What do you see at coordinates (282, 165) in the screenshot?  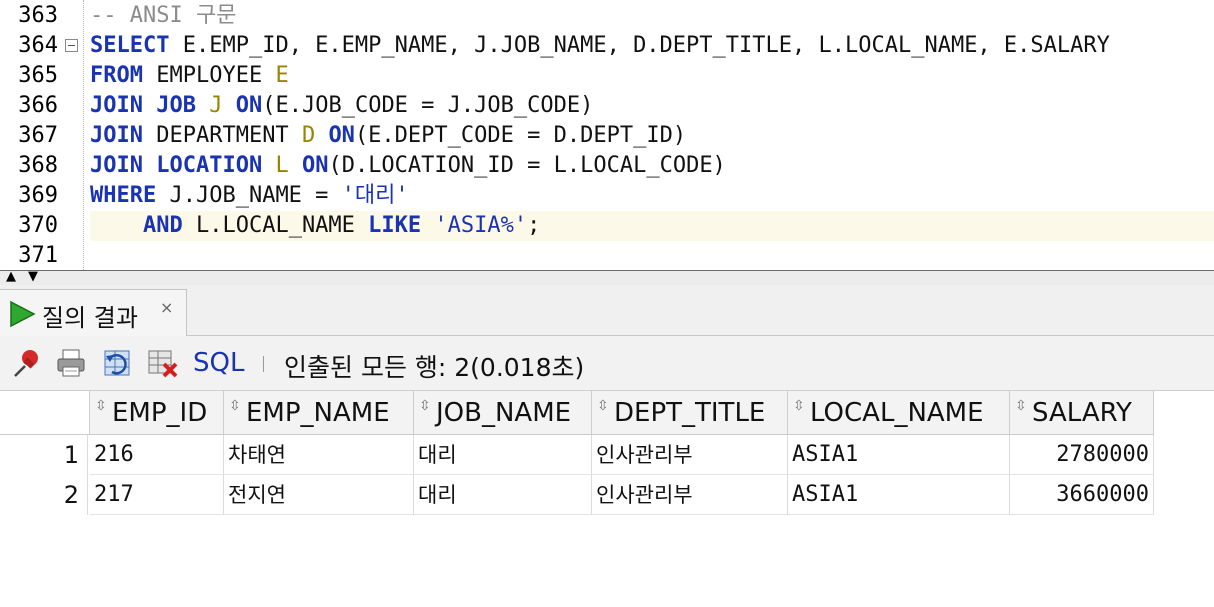 I see `code-token: L` at bounding box center [282, 165].